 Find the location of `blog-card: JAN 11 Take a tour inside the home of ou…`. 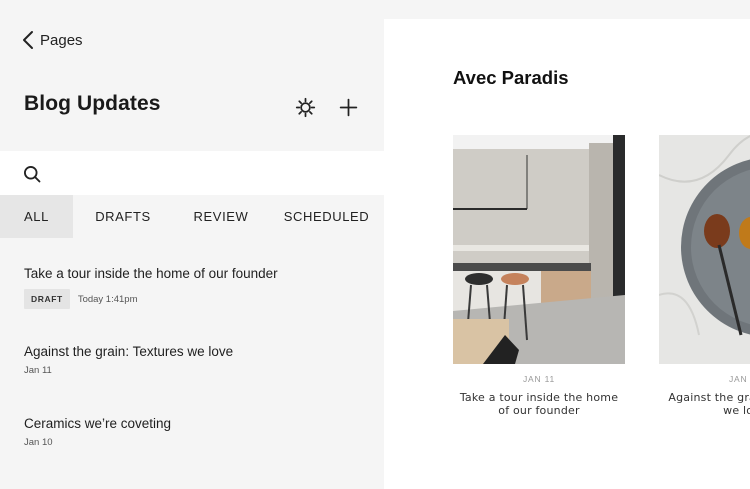

blog-card: JAN 11 Take a tour inside the home of ou… is located at coordinates (539, 276).